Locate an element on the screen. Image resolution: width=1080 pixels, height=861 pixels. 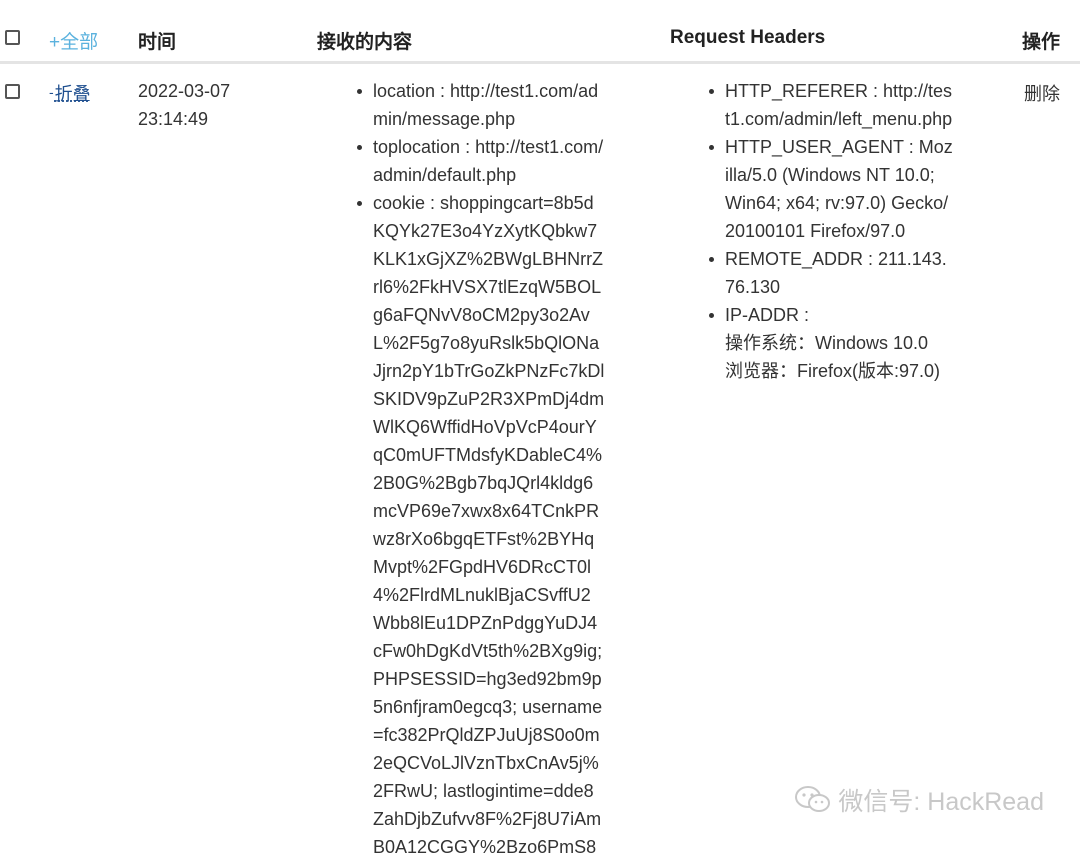
delete-link: 删除 is located at coordinates (1042, 93).